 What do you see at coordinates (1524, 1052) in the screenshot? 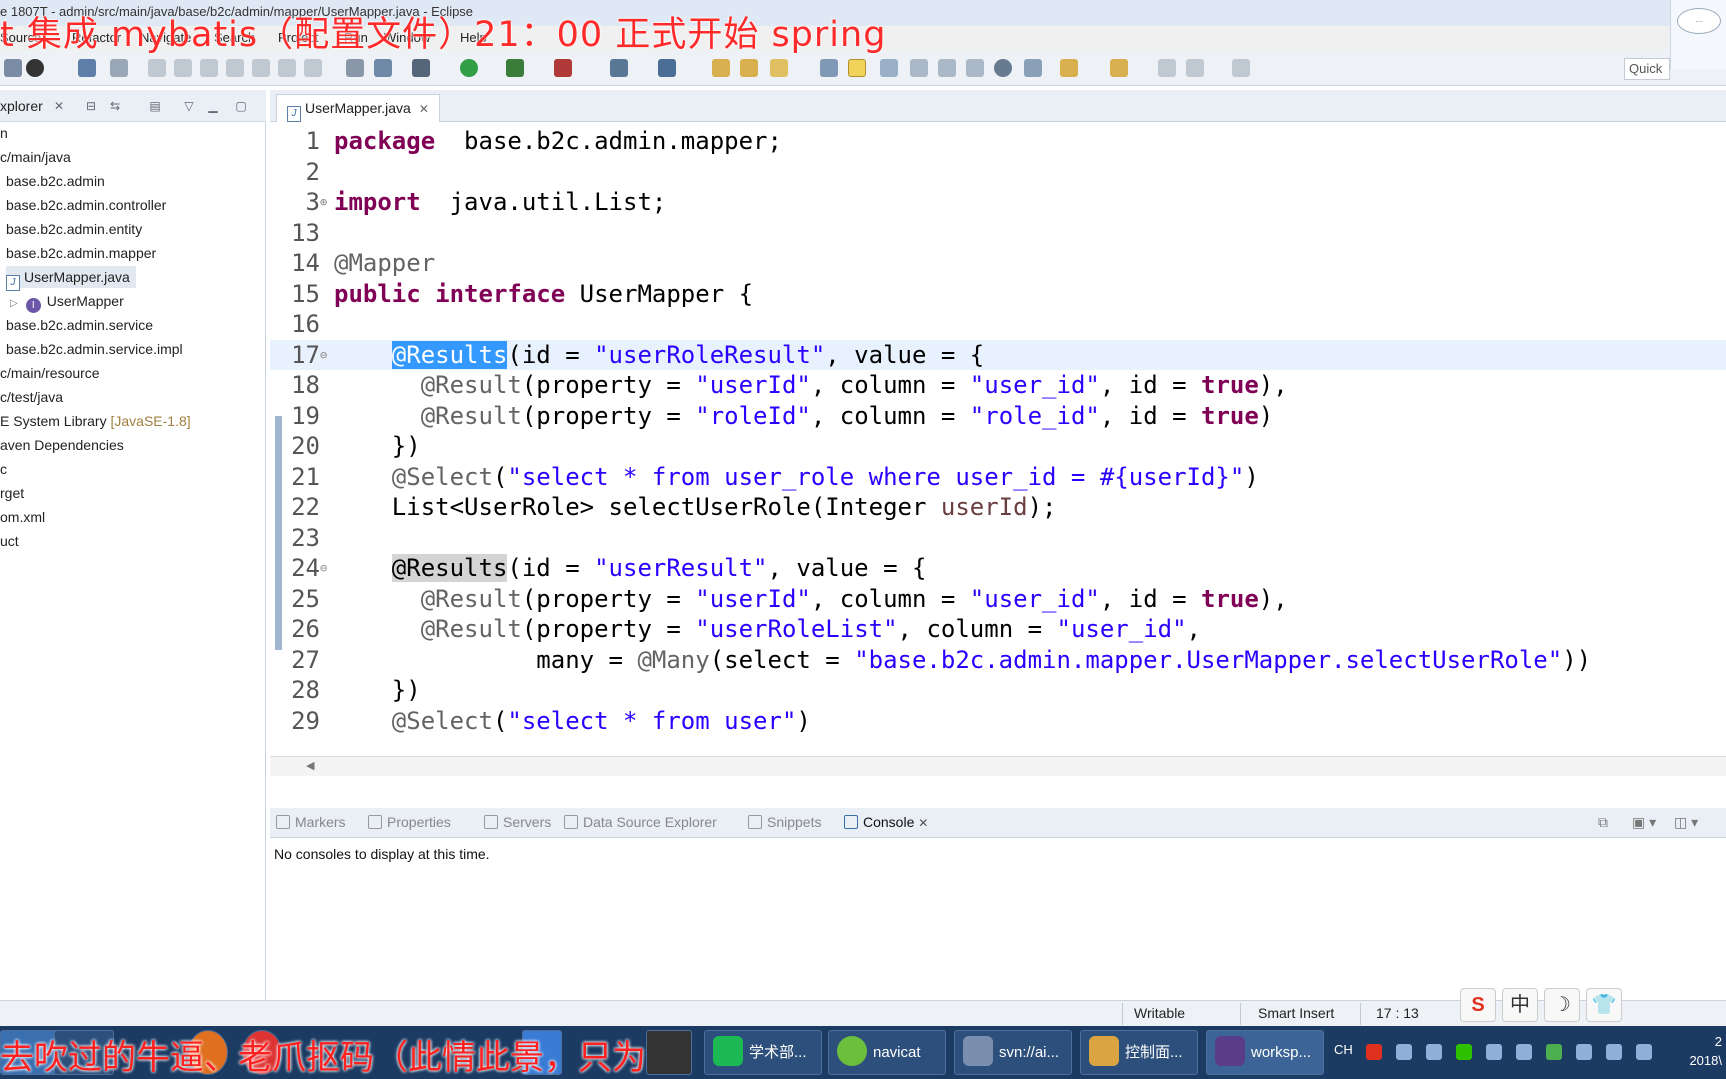
I see `bluetooth-icon` at bounding box center [1524, 1052].